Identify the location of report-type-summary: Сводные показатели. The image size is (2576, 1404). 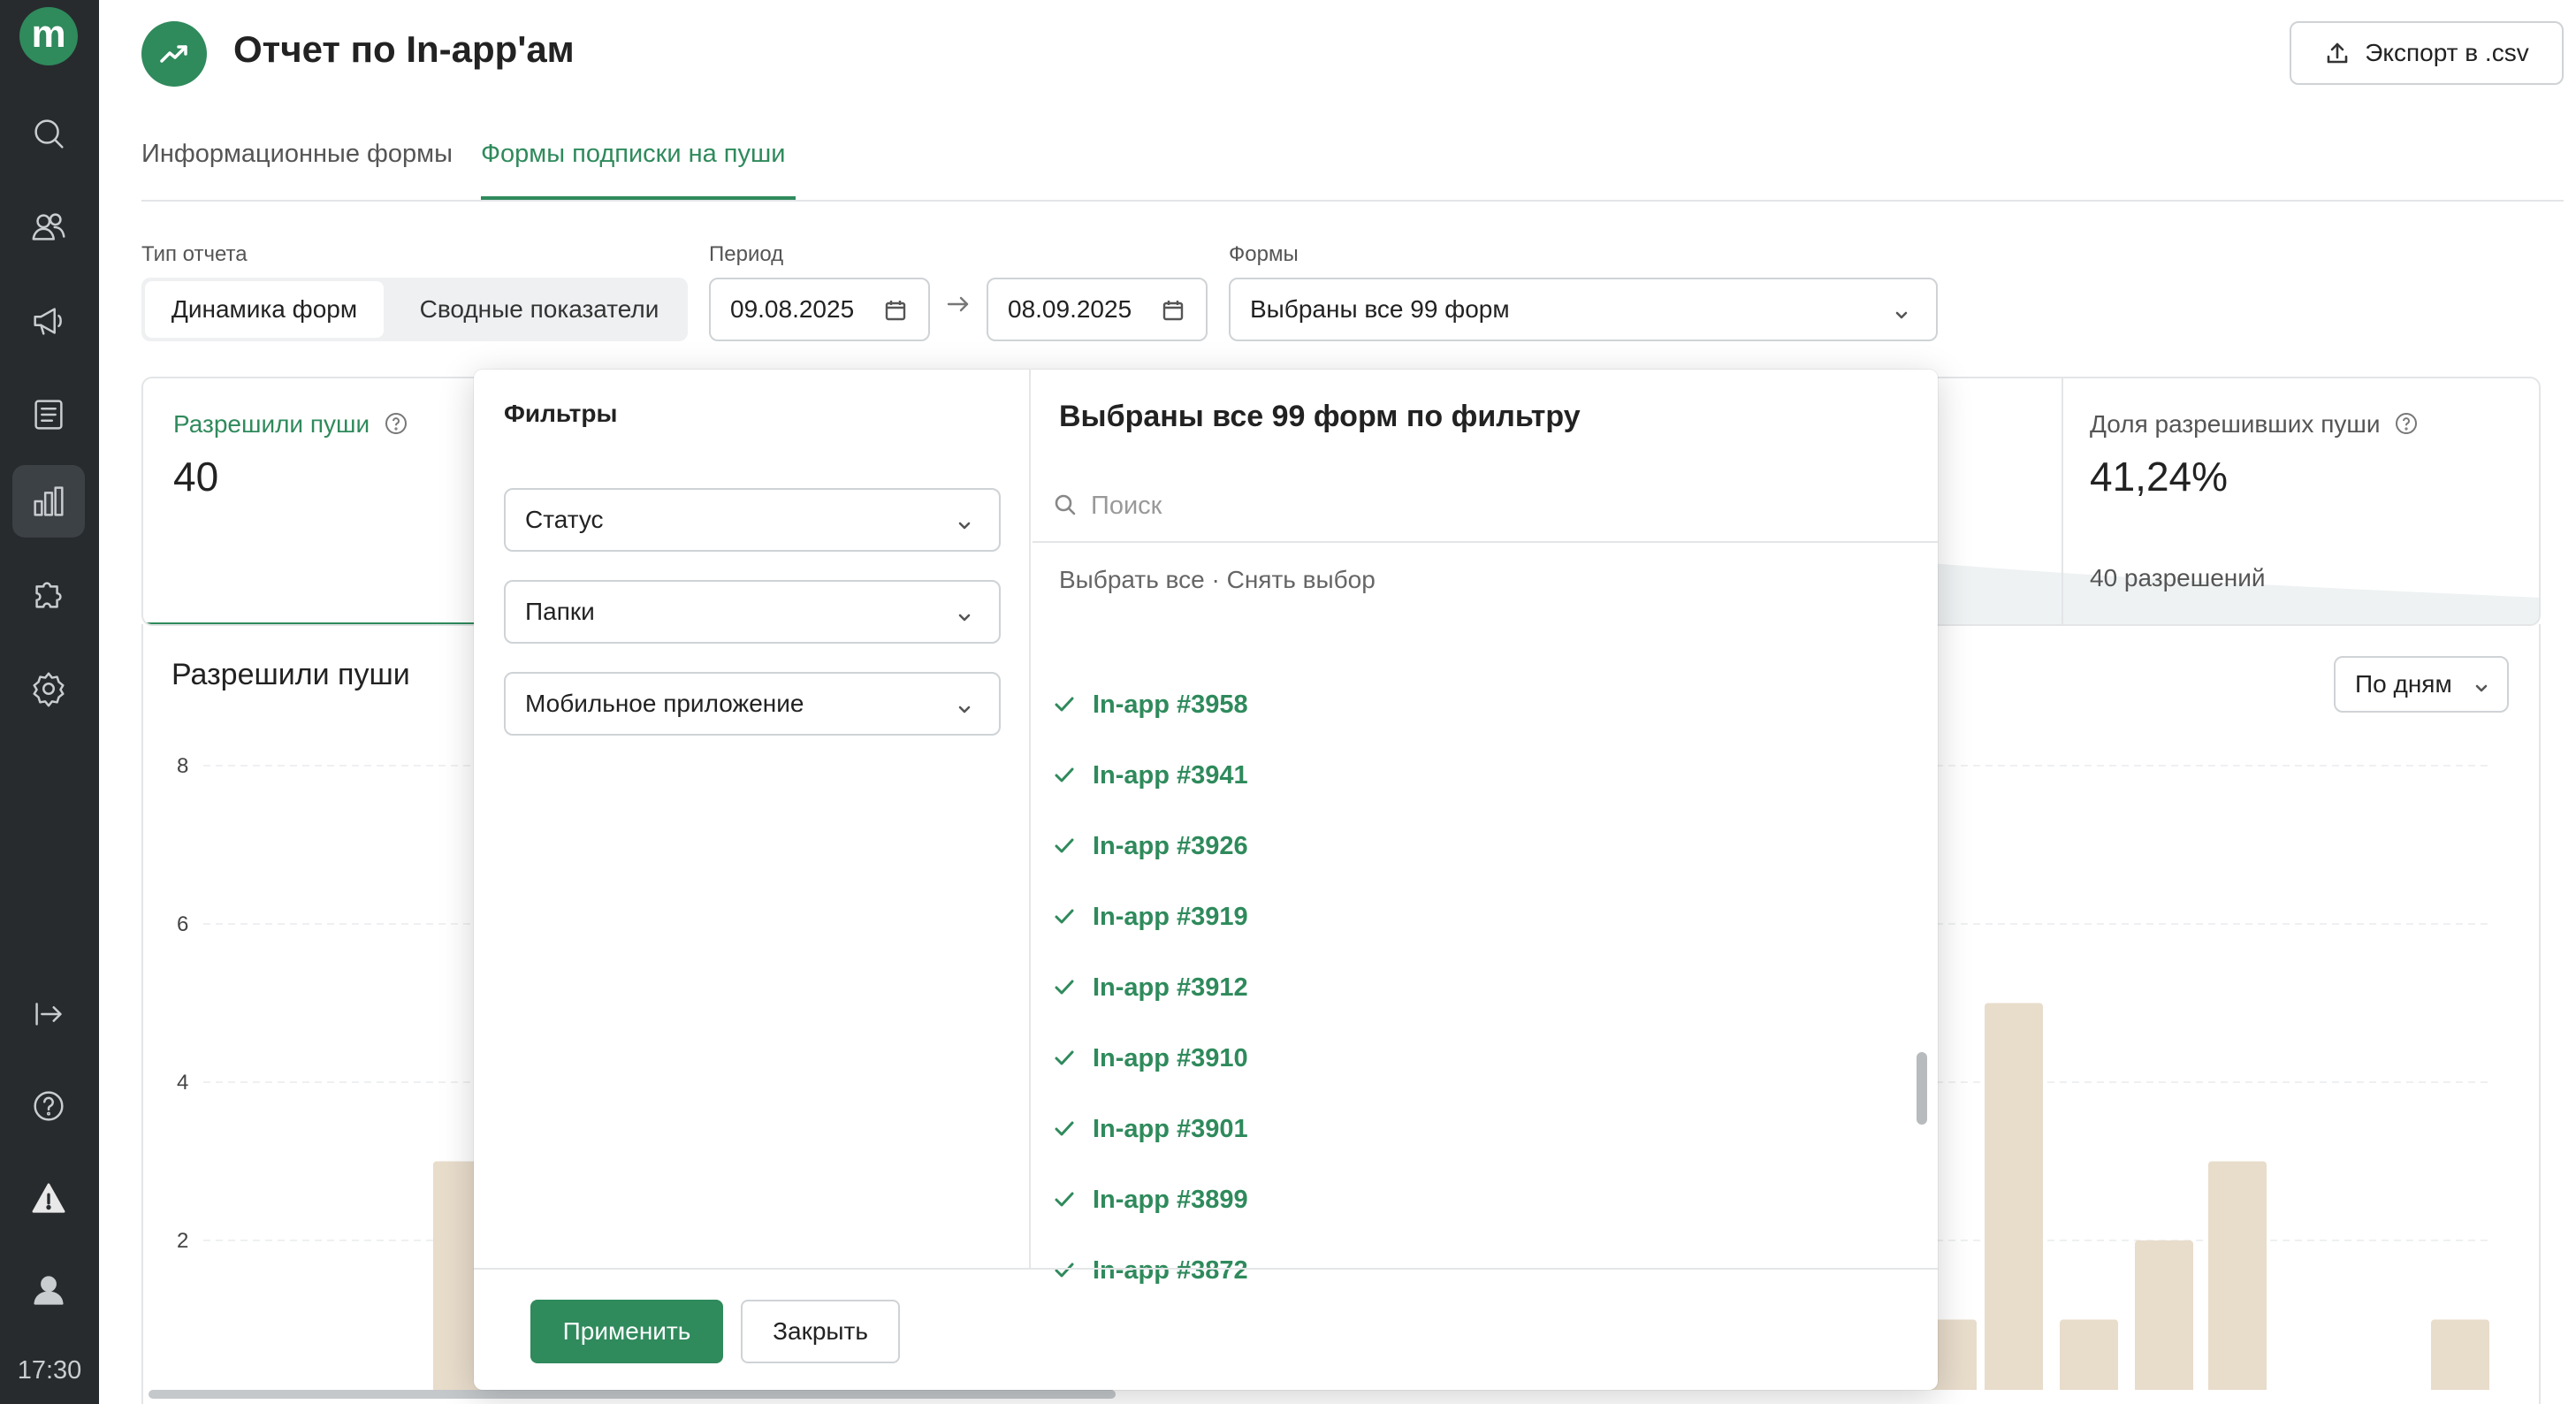
(539, 310).